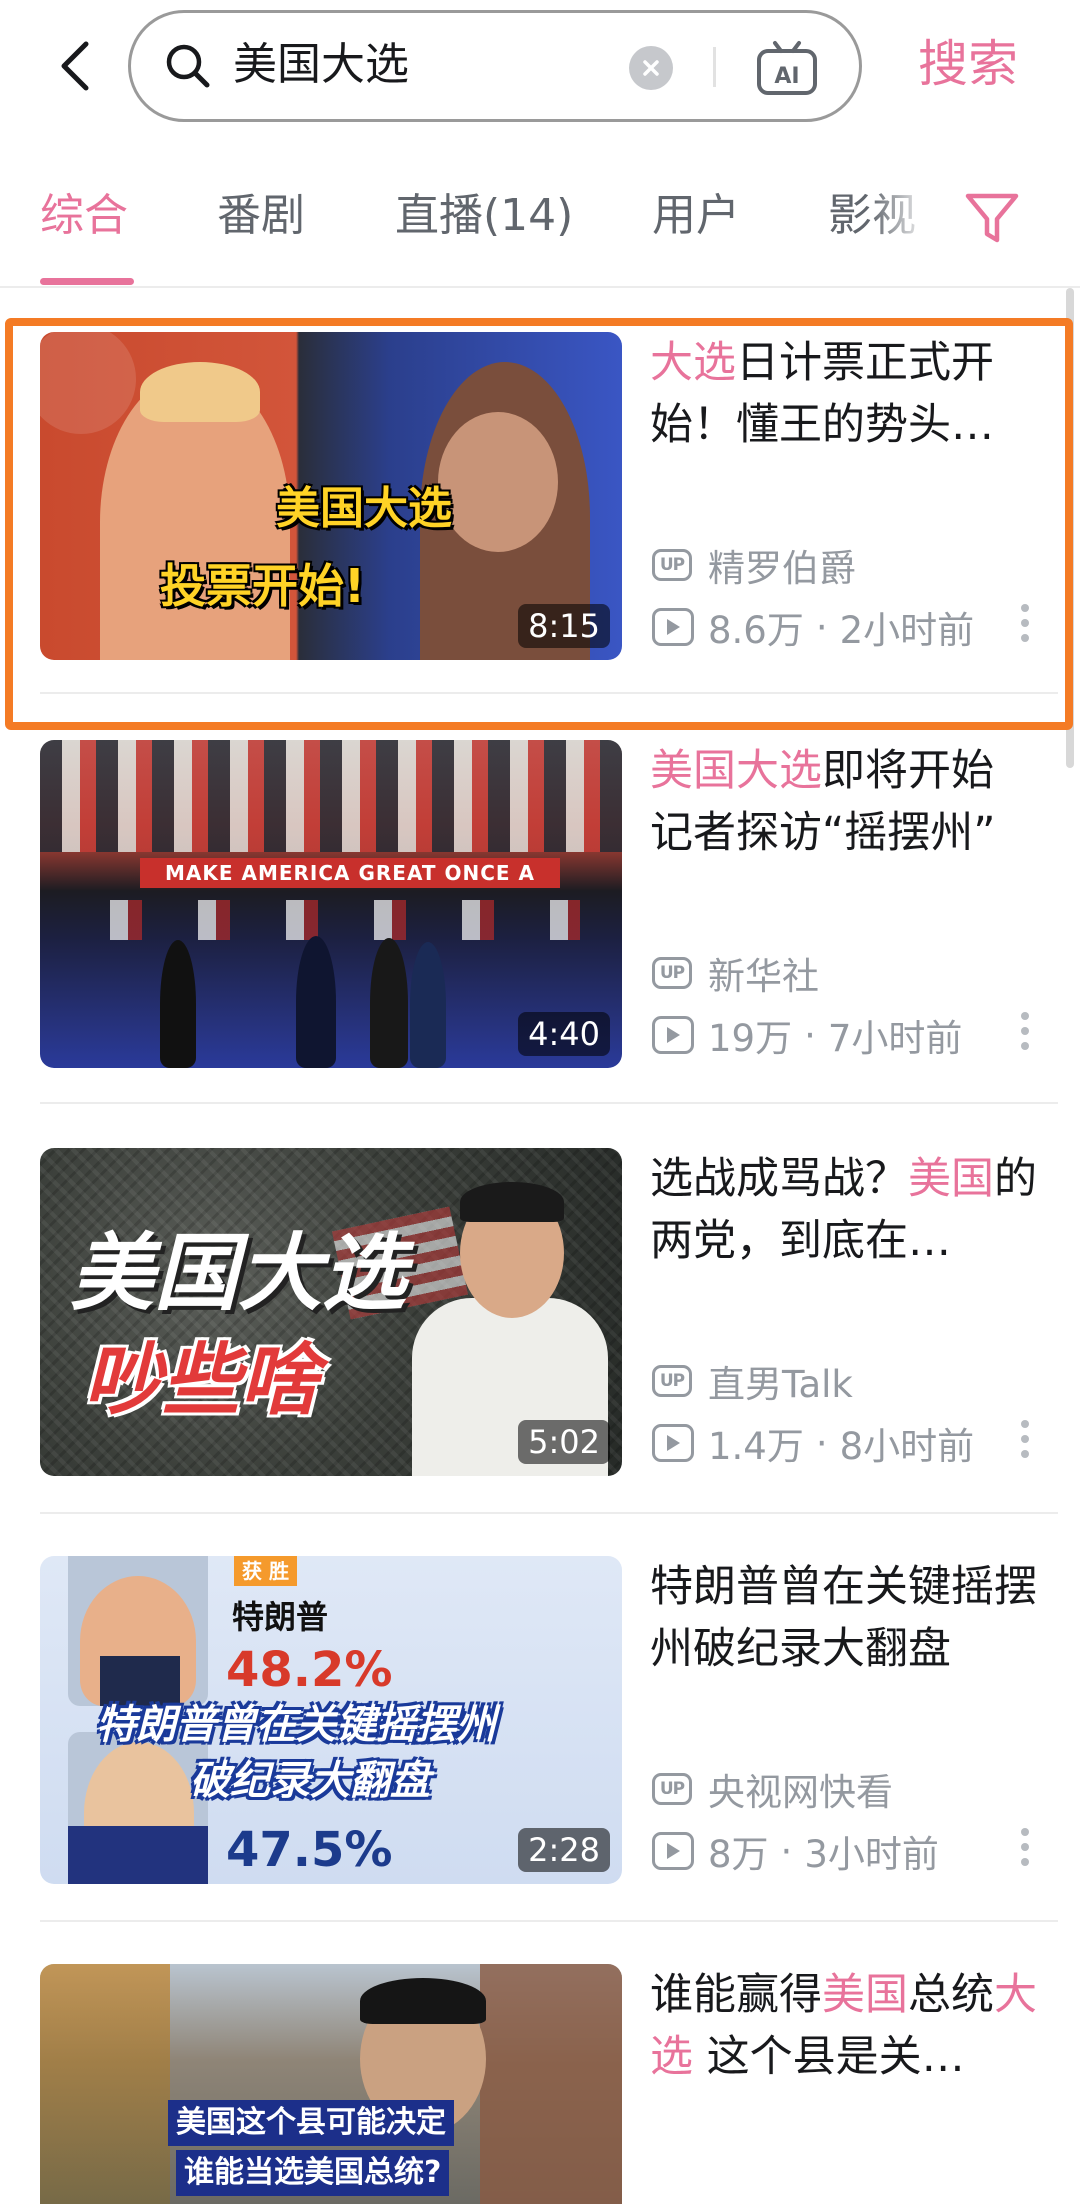 Image resolution: width=1080 pixels, height=2204 pixels. I want to click on tab-comprehensive: 综合, so click(84, 216).